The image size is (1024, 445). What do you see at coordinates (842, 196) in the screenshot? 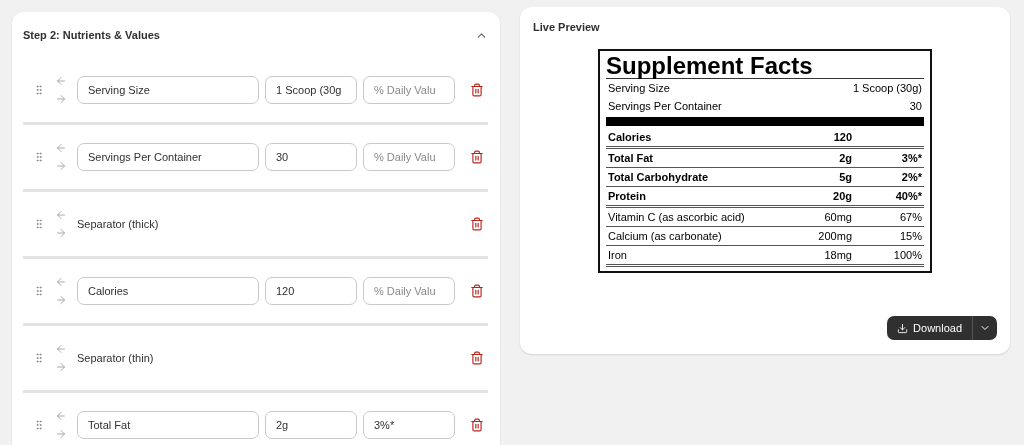
I see `nutrient-amount: 20g` at bounding box center [842, 196].